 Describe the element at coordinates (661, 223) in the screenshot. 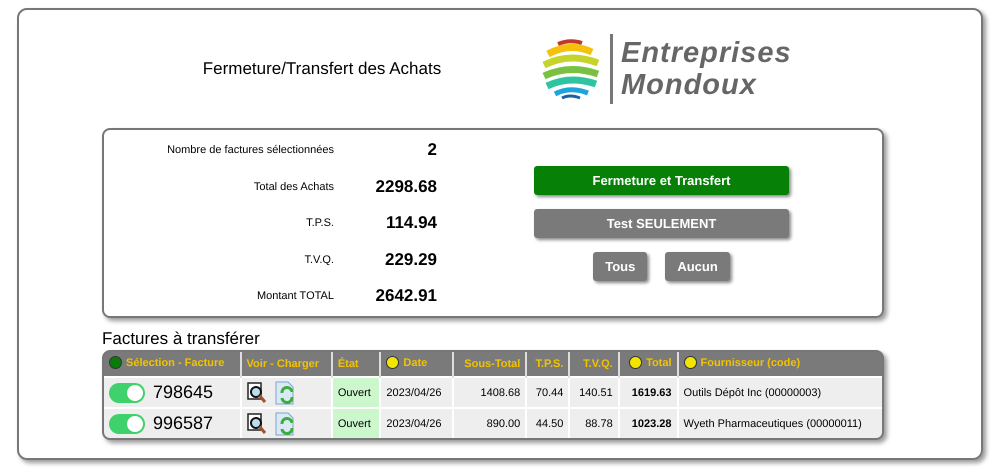

I see `action-button: Test SEULEMENT` at that location.